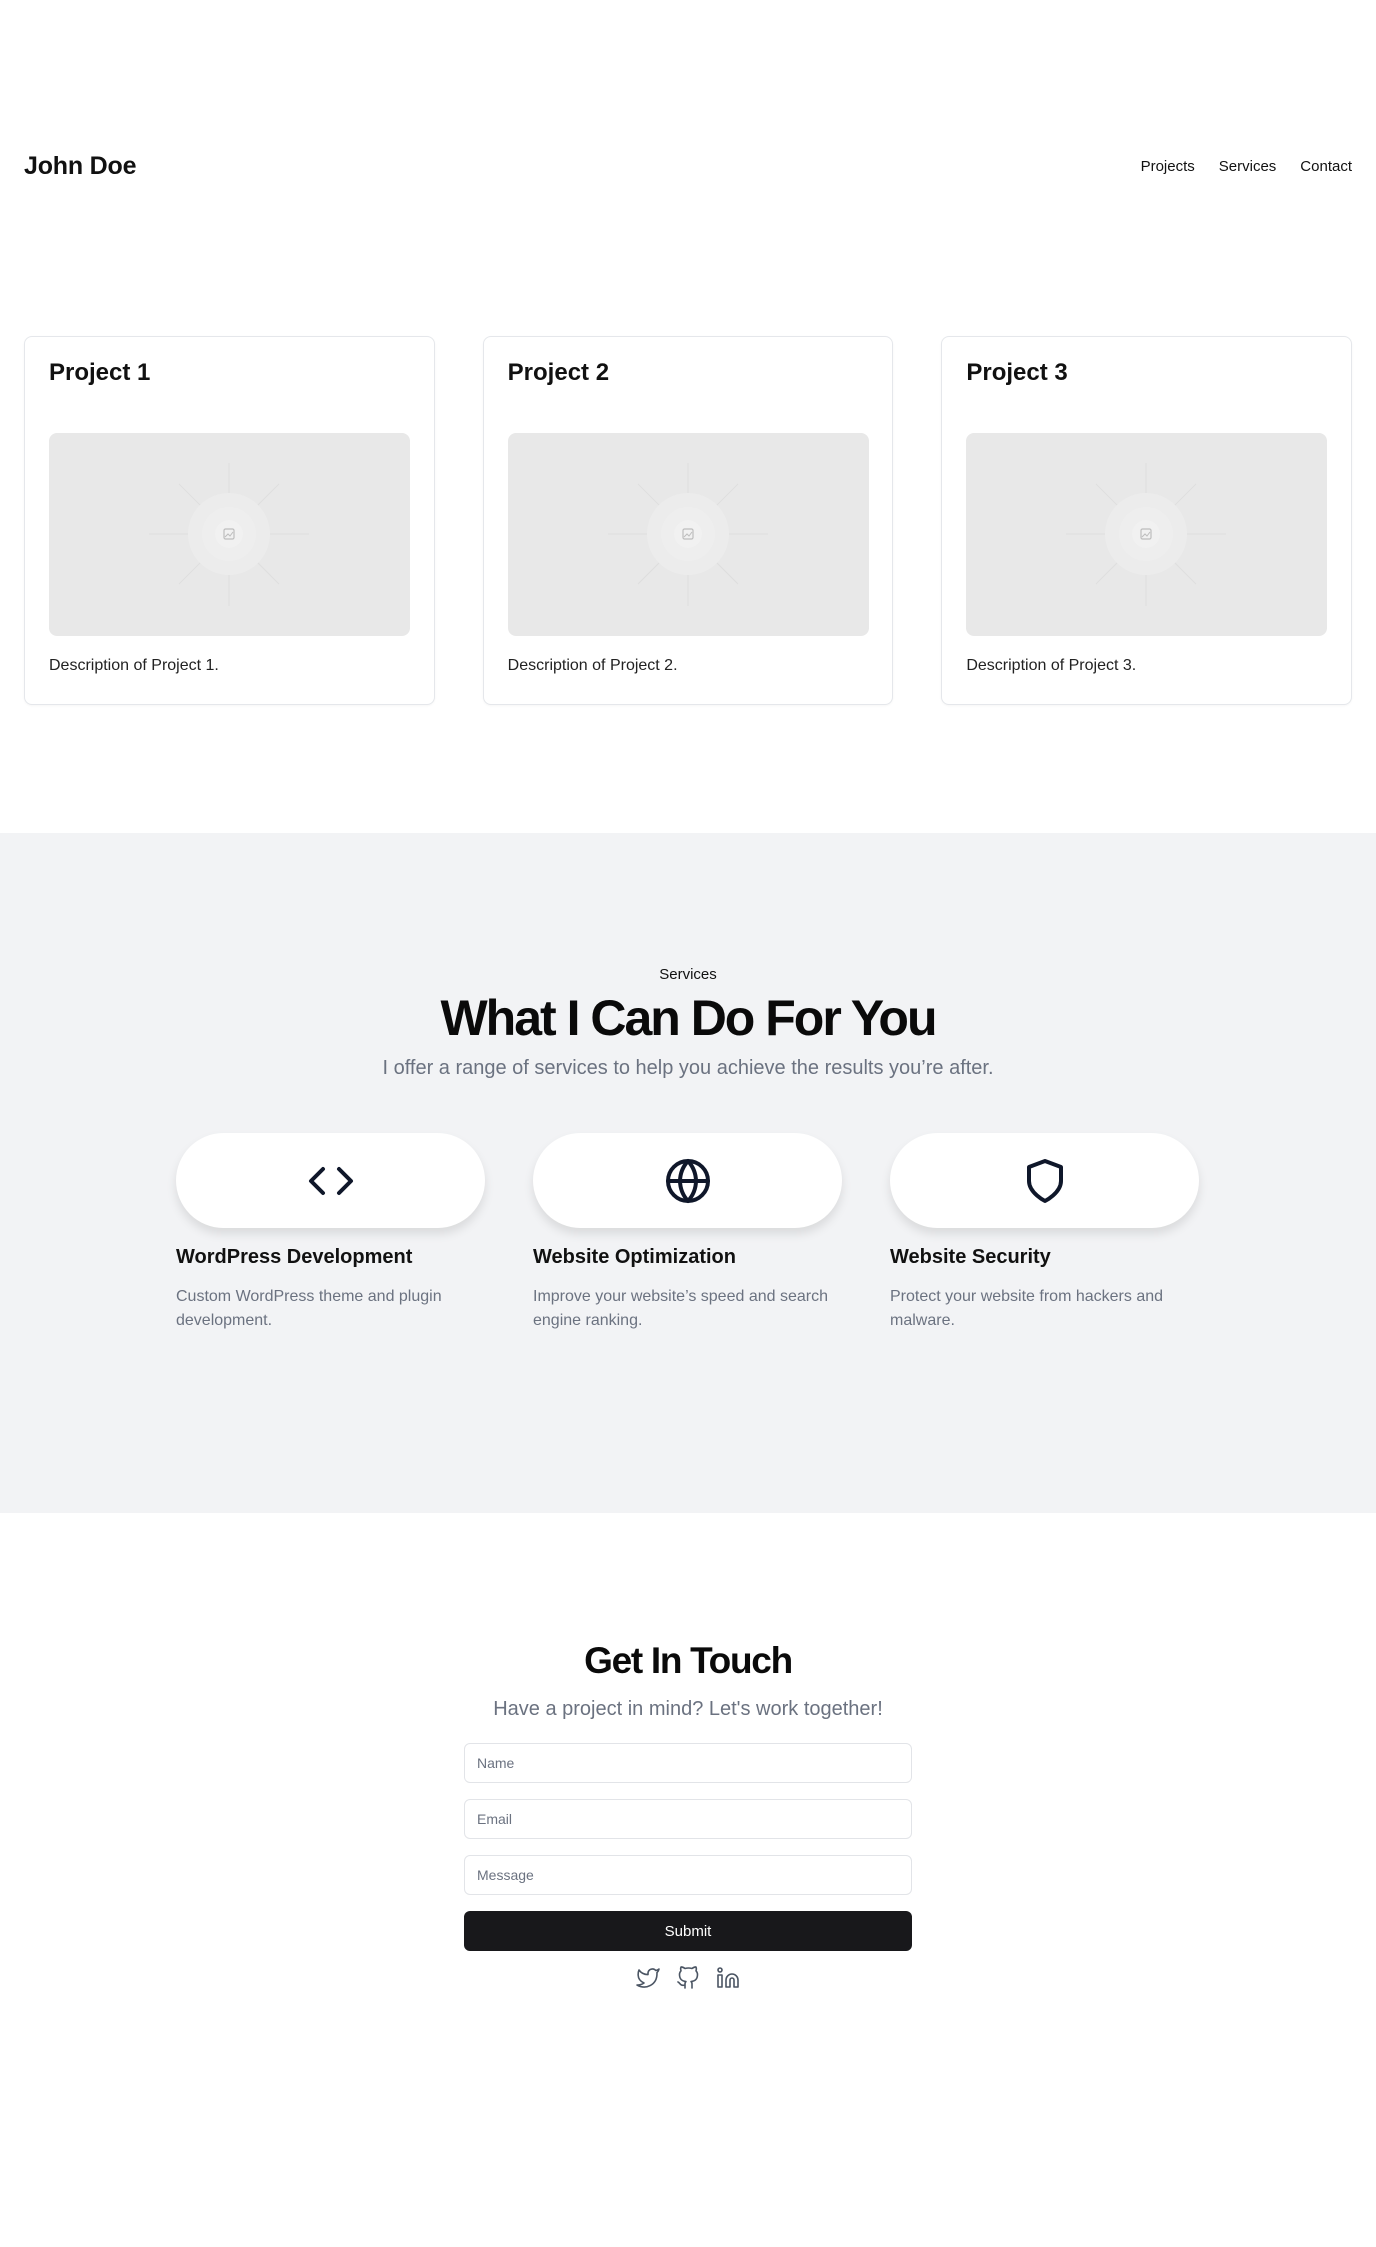  I want to click on linkedin-link, so click(728, 1978).